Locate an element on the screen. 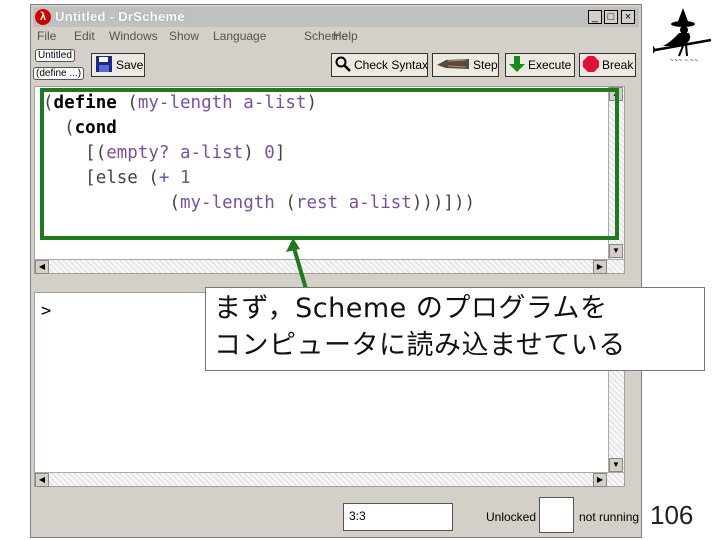  slide-page-number: 106 is located at coordinates (672, 515).